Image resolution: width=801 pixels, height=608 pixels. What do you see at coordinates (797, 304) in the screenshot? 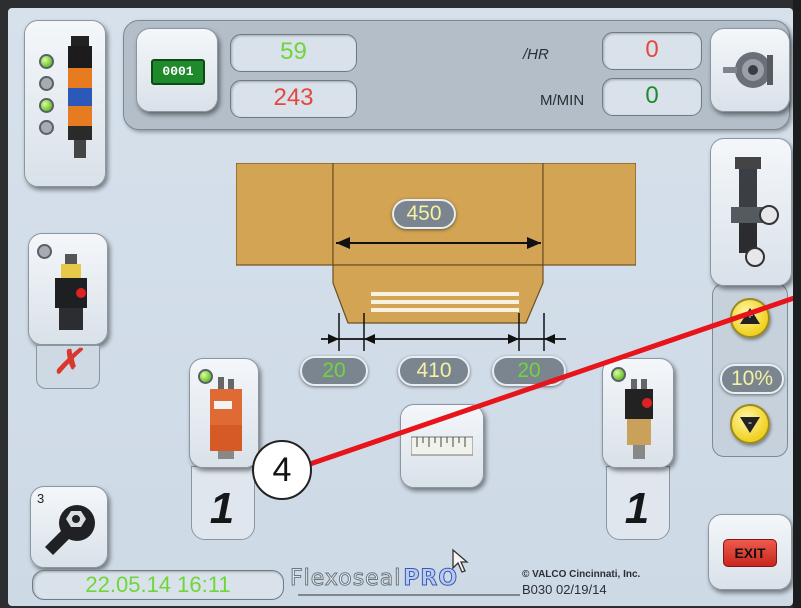
I see `monitor-bezel` at bounding box center [797, 304].